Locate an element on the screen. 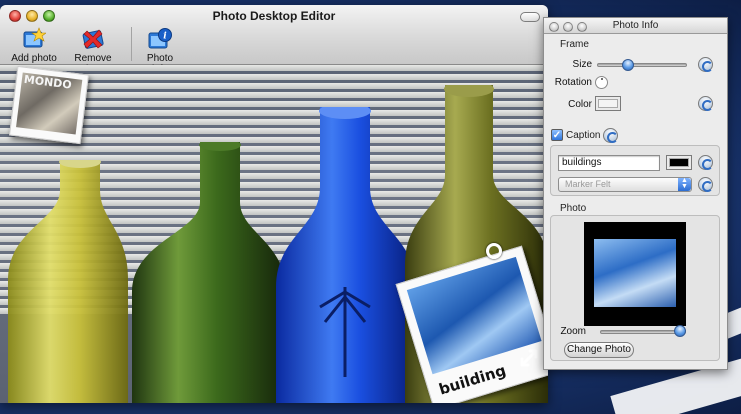 The width and height of the screenshot is (741, 414). blind-slat is located at coordinates (274, 68).